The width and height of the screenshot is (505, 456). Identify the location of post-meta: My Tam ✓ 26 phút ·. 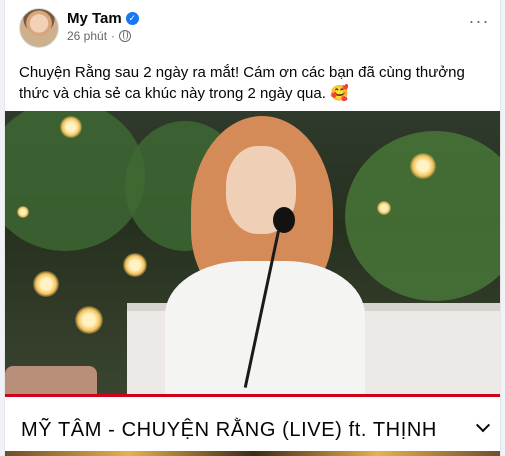
(103, 25).